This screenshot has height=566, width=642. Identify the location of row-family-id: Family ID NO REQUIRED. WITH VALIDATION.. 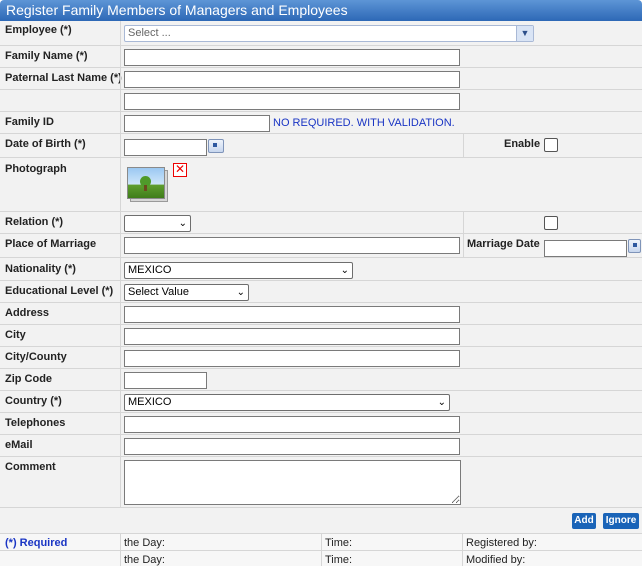
(321, 123).